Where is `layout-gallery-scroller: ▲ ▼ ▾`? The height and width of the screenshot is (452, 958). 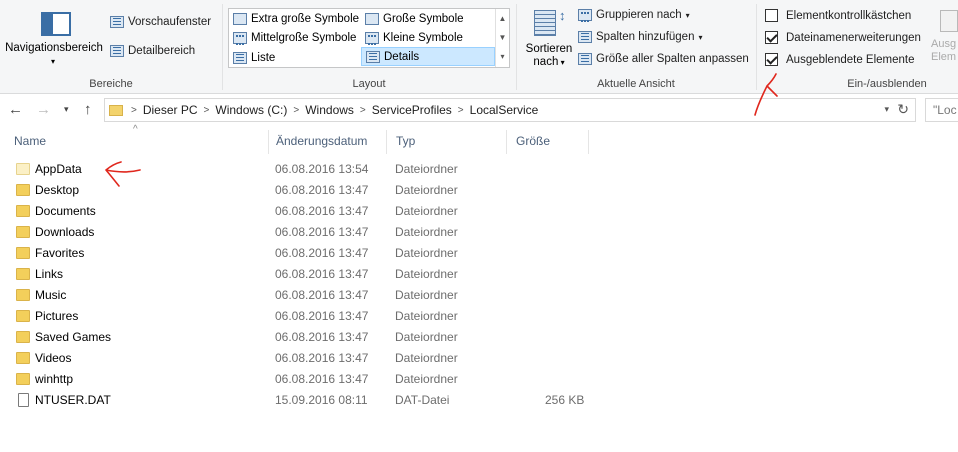
layout-gallery-scroller: ▲ ▼ ▾ is located at coordinates (502, 38).